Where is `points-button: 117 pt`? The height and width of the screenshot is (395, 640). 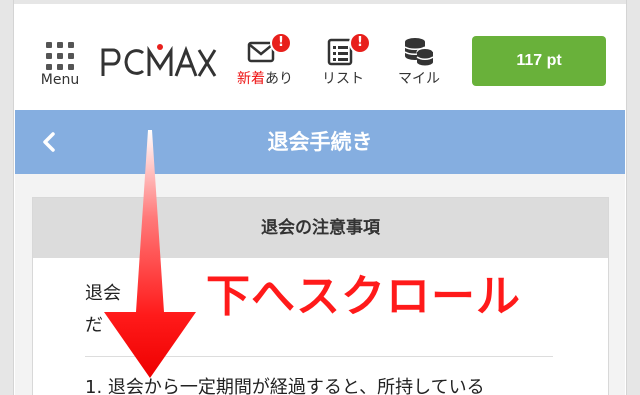
points-button: 117 pt is located at coordinates (539, 61).